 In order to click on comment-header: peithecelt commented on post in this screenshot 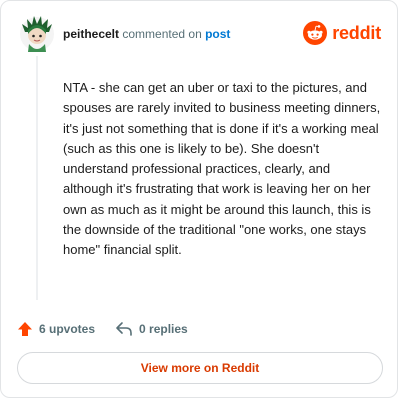, I will do `click(146, 34)`.